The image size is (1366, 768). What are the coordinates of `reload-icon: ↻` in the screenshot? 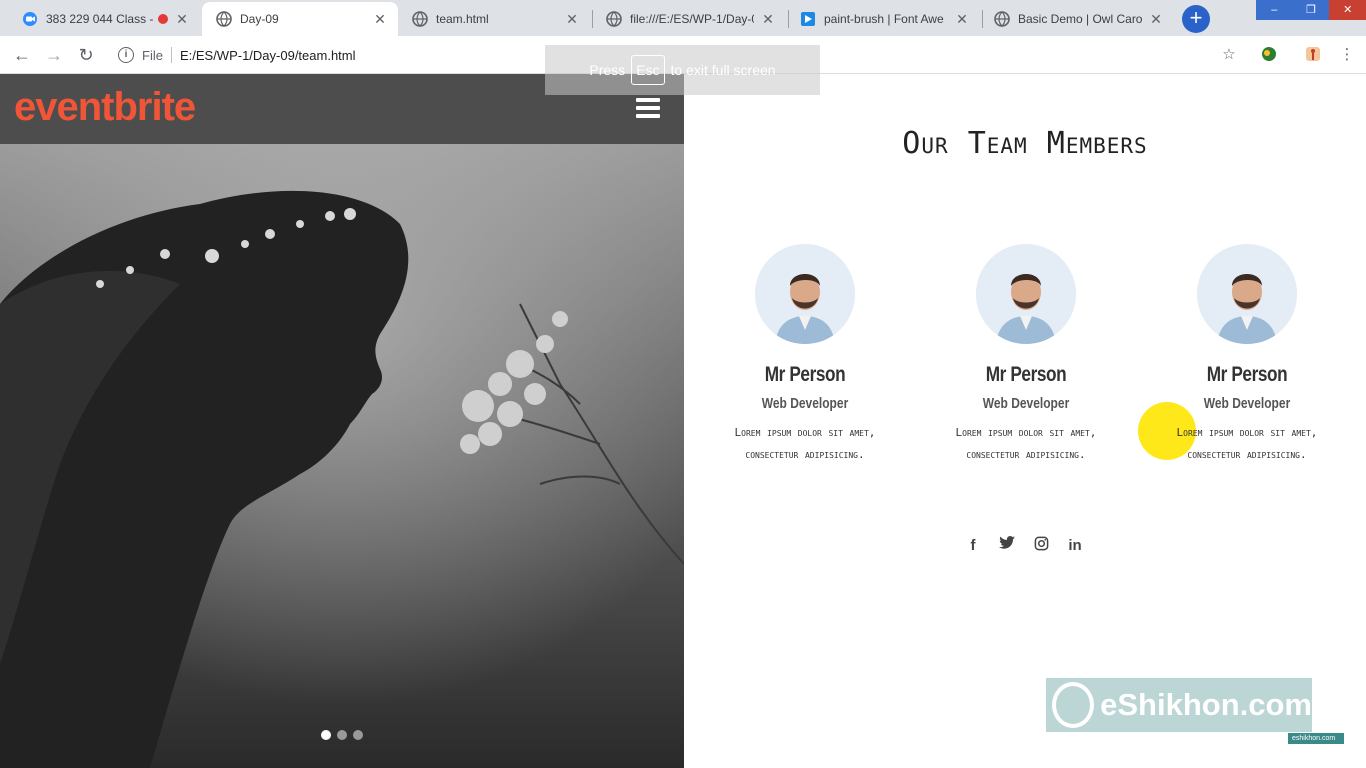 It's located at (86, 55).